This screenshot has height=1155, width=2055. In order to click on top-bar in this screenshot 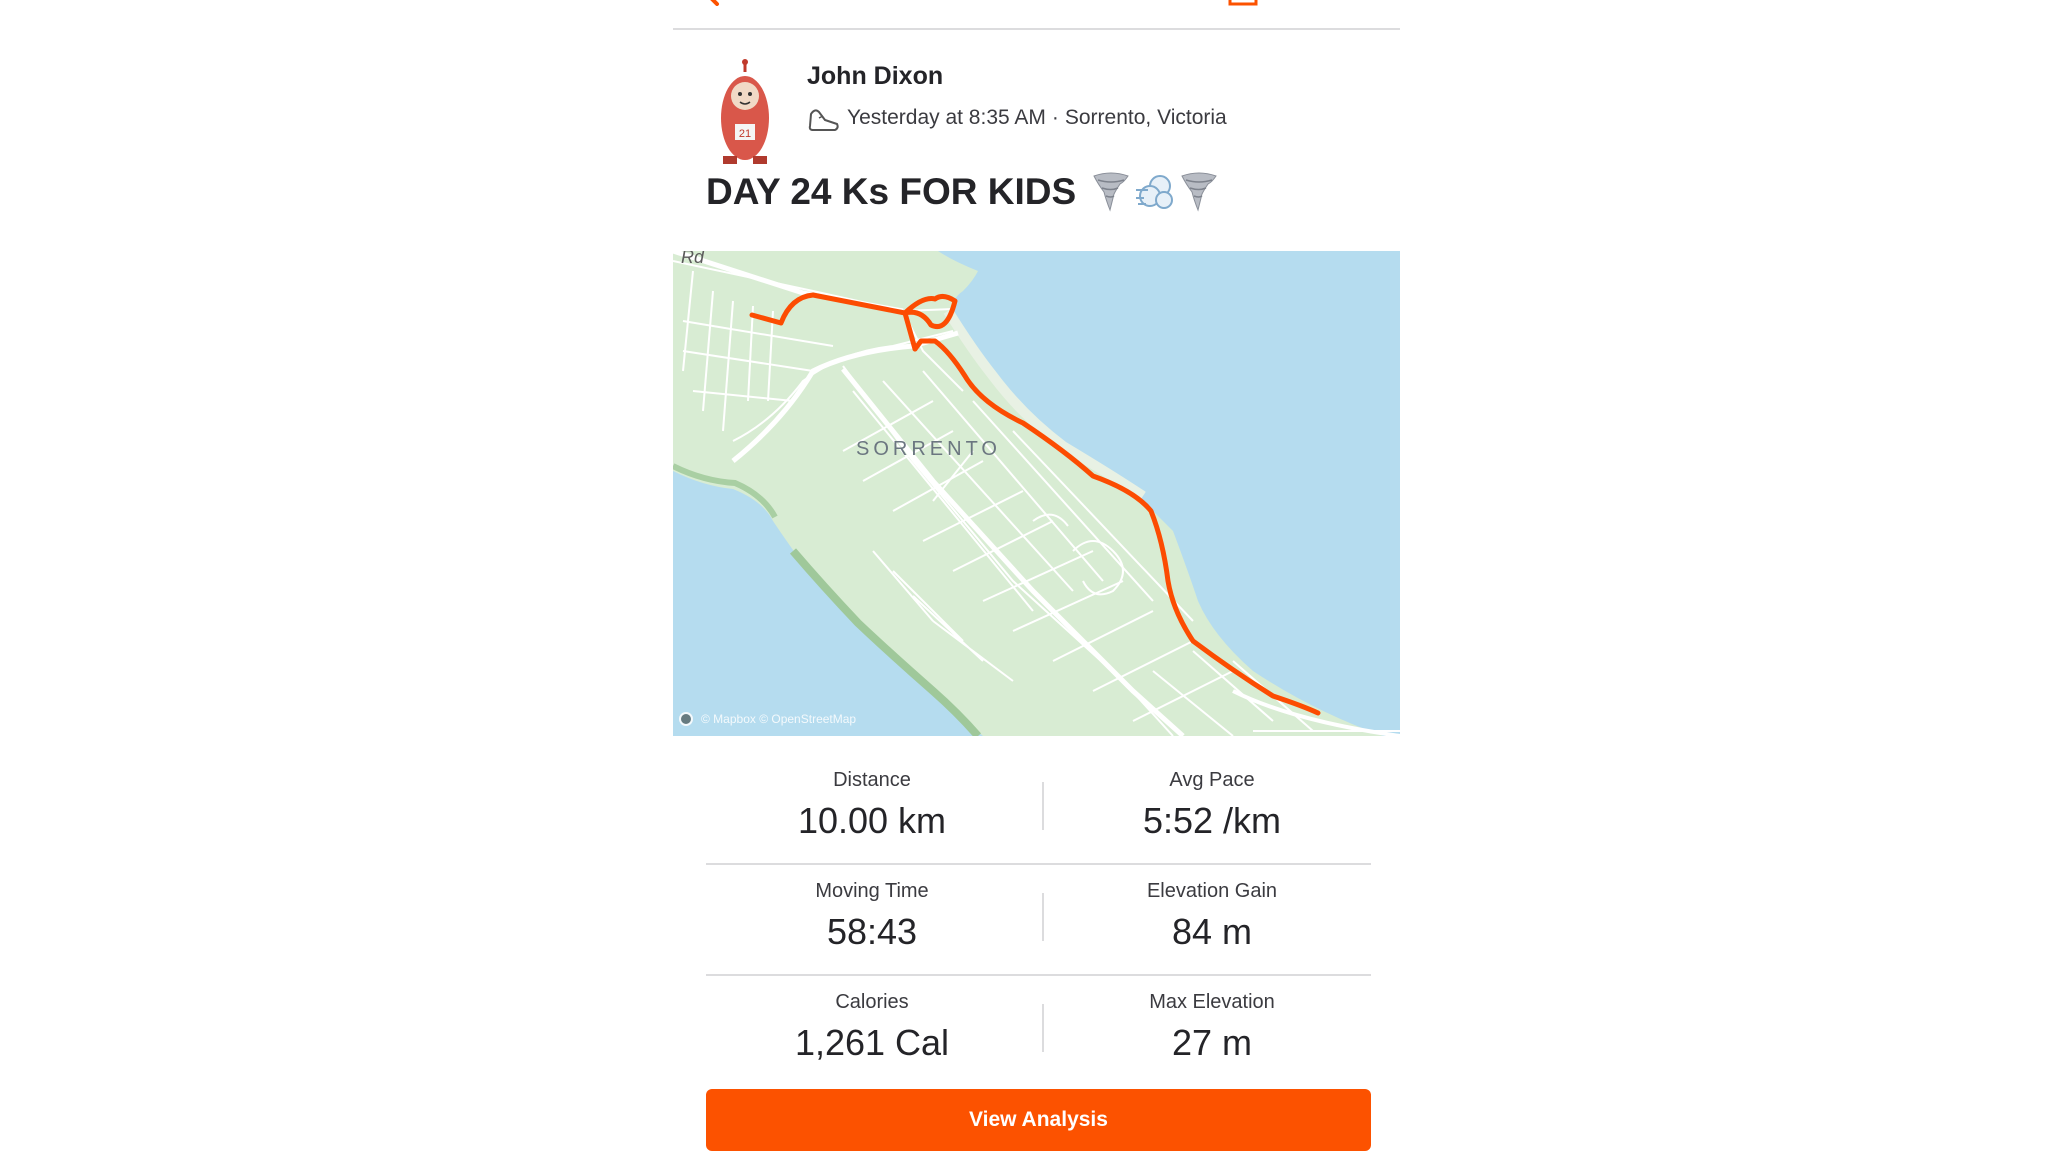, I will do `click(1036, 15)`.